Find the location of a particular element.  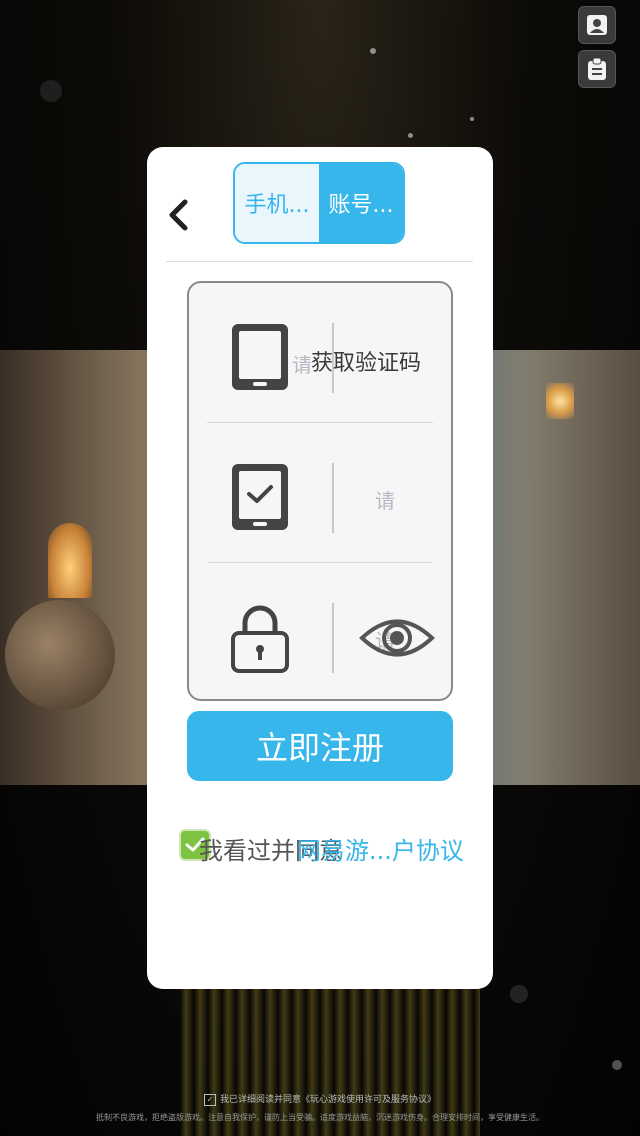

user-agreement-link: 网易游...户协议 is located at coordinates (380, 848).